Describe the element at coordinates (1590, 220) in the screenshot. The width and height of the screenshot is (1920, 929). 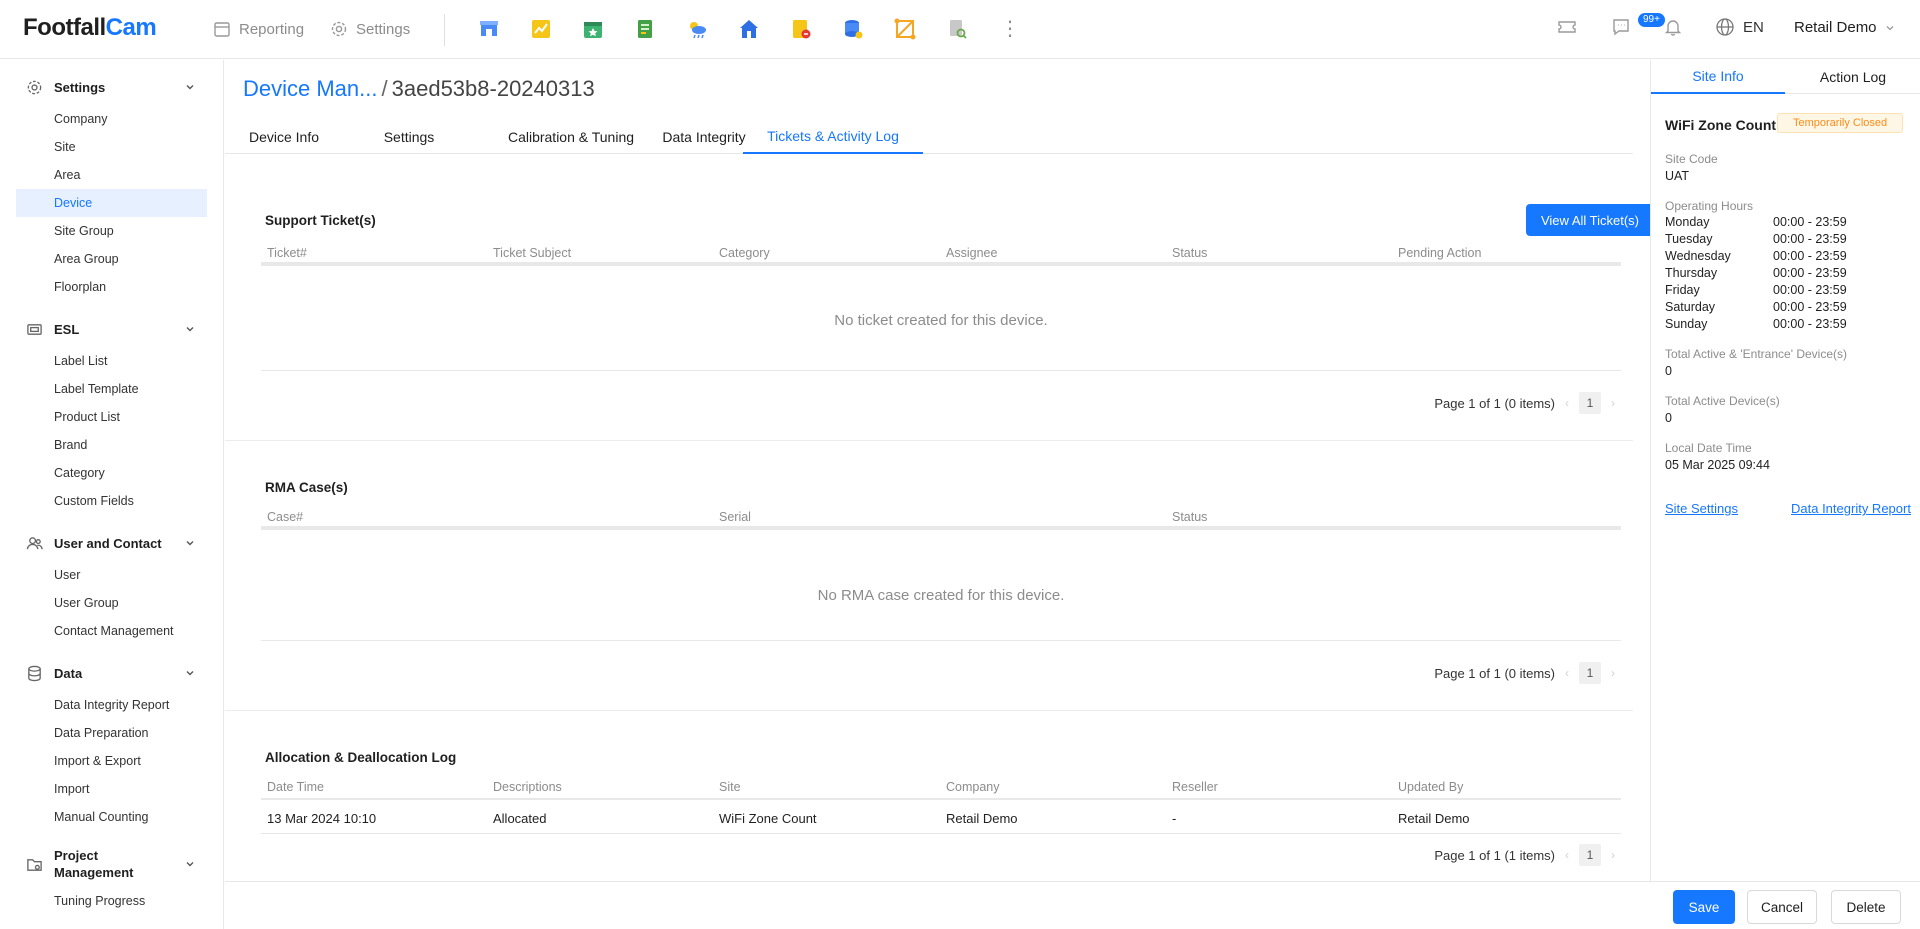
I see `view-all-tickets-button: View All Ticket(s)` at that location.